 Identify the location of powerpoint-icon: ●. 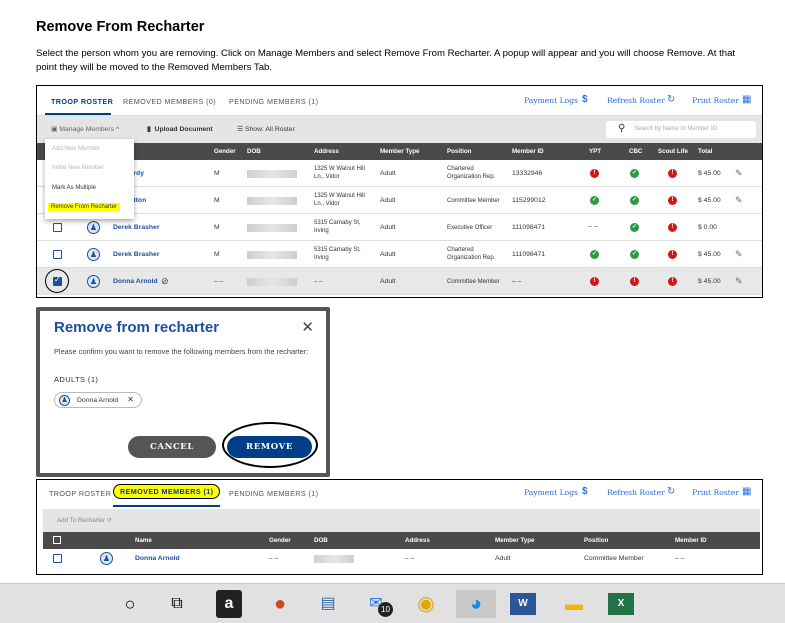
(280, 604).